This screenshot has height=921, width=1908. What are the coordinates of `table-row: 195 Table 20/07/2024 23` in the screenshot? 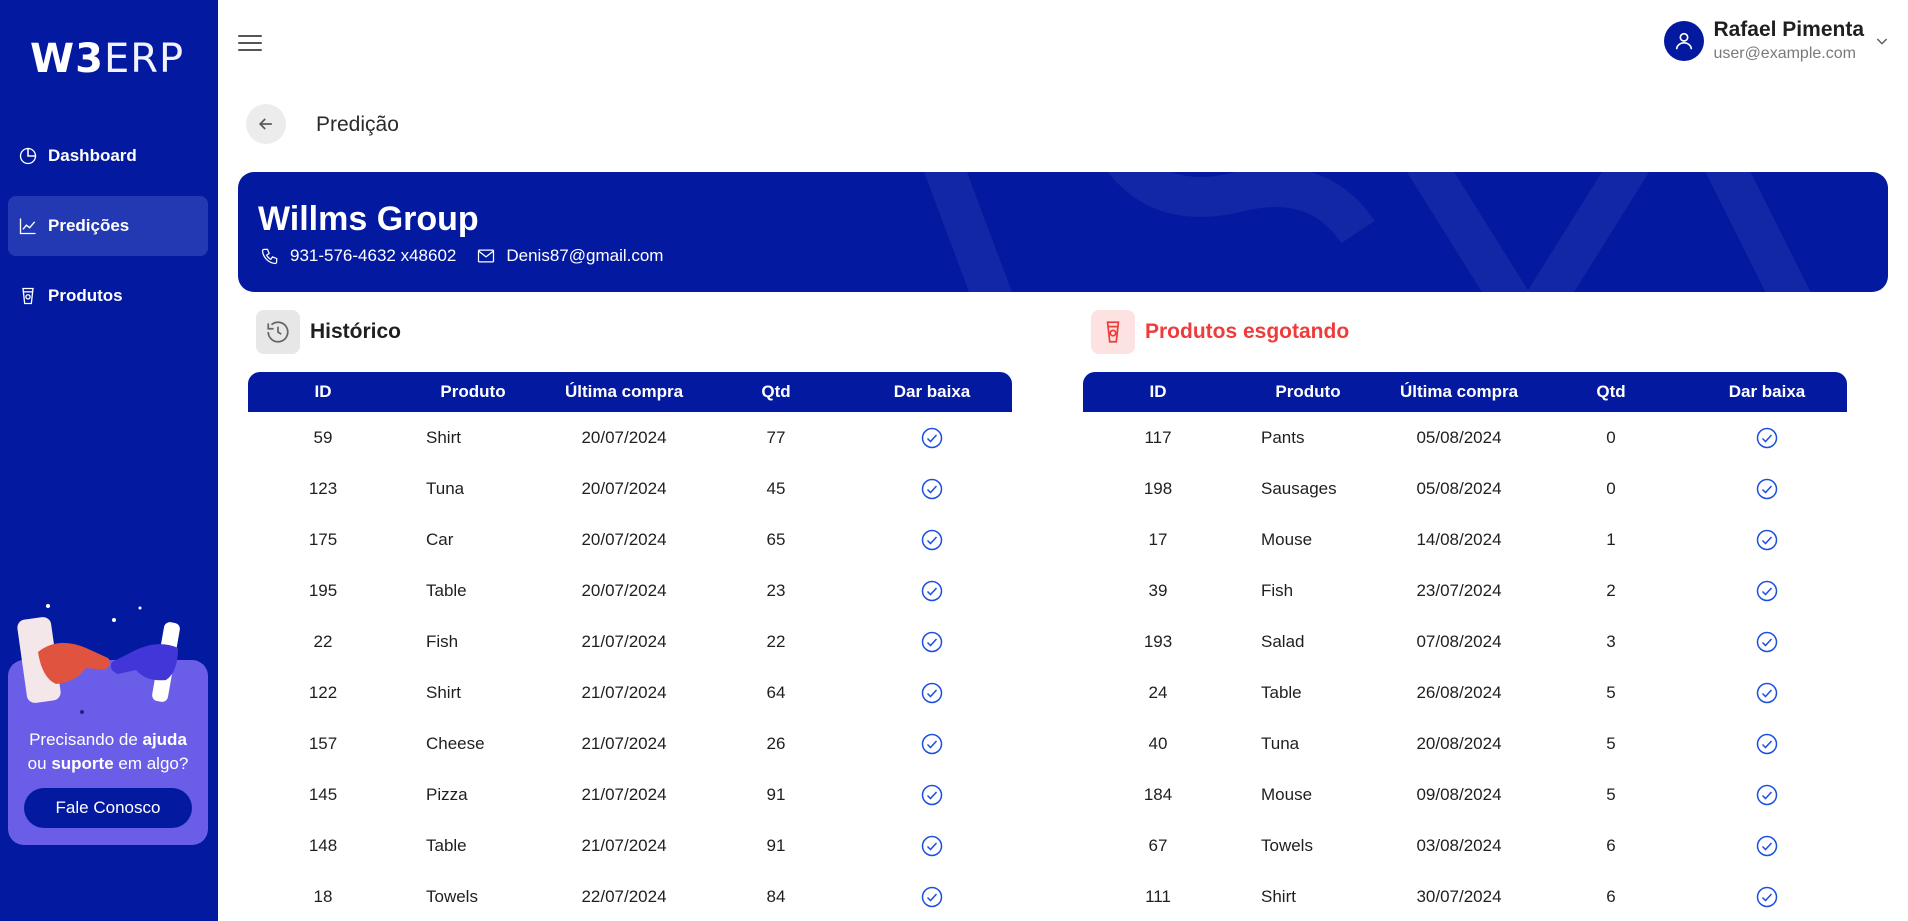 It's located at (630, 590).